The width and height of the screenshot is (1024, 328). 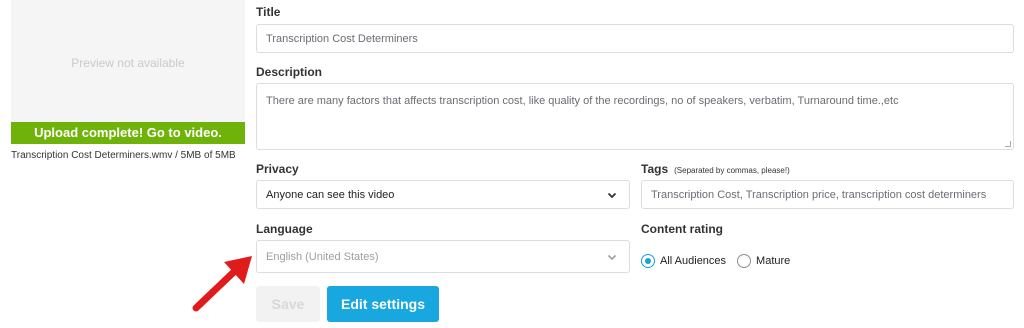 What do you see at coordinates (635, 38) in the screenshot?
I see `title-input: Transcription Cost Determiners` at bounding box center [635, 38].